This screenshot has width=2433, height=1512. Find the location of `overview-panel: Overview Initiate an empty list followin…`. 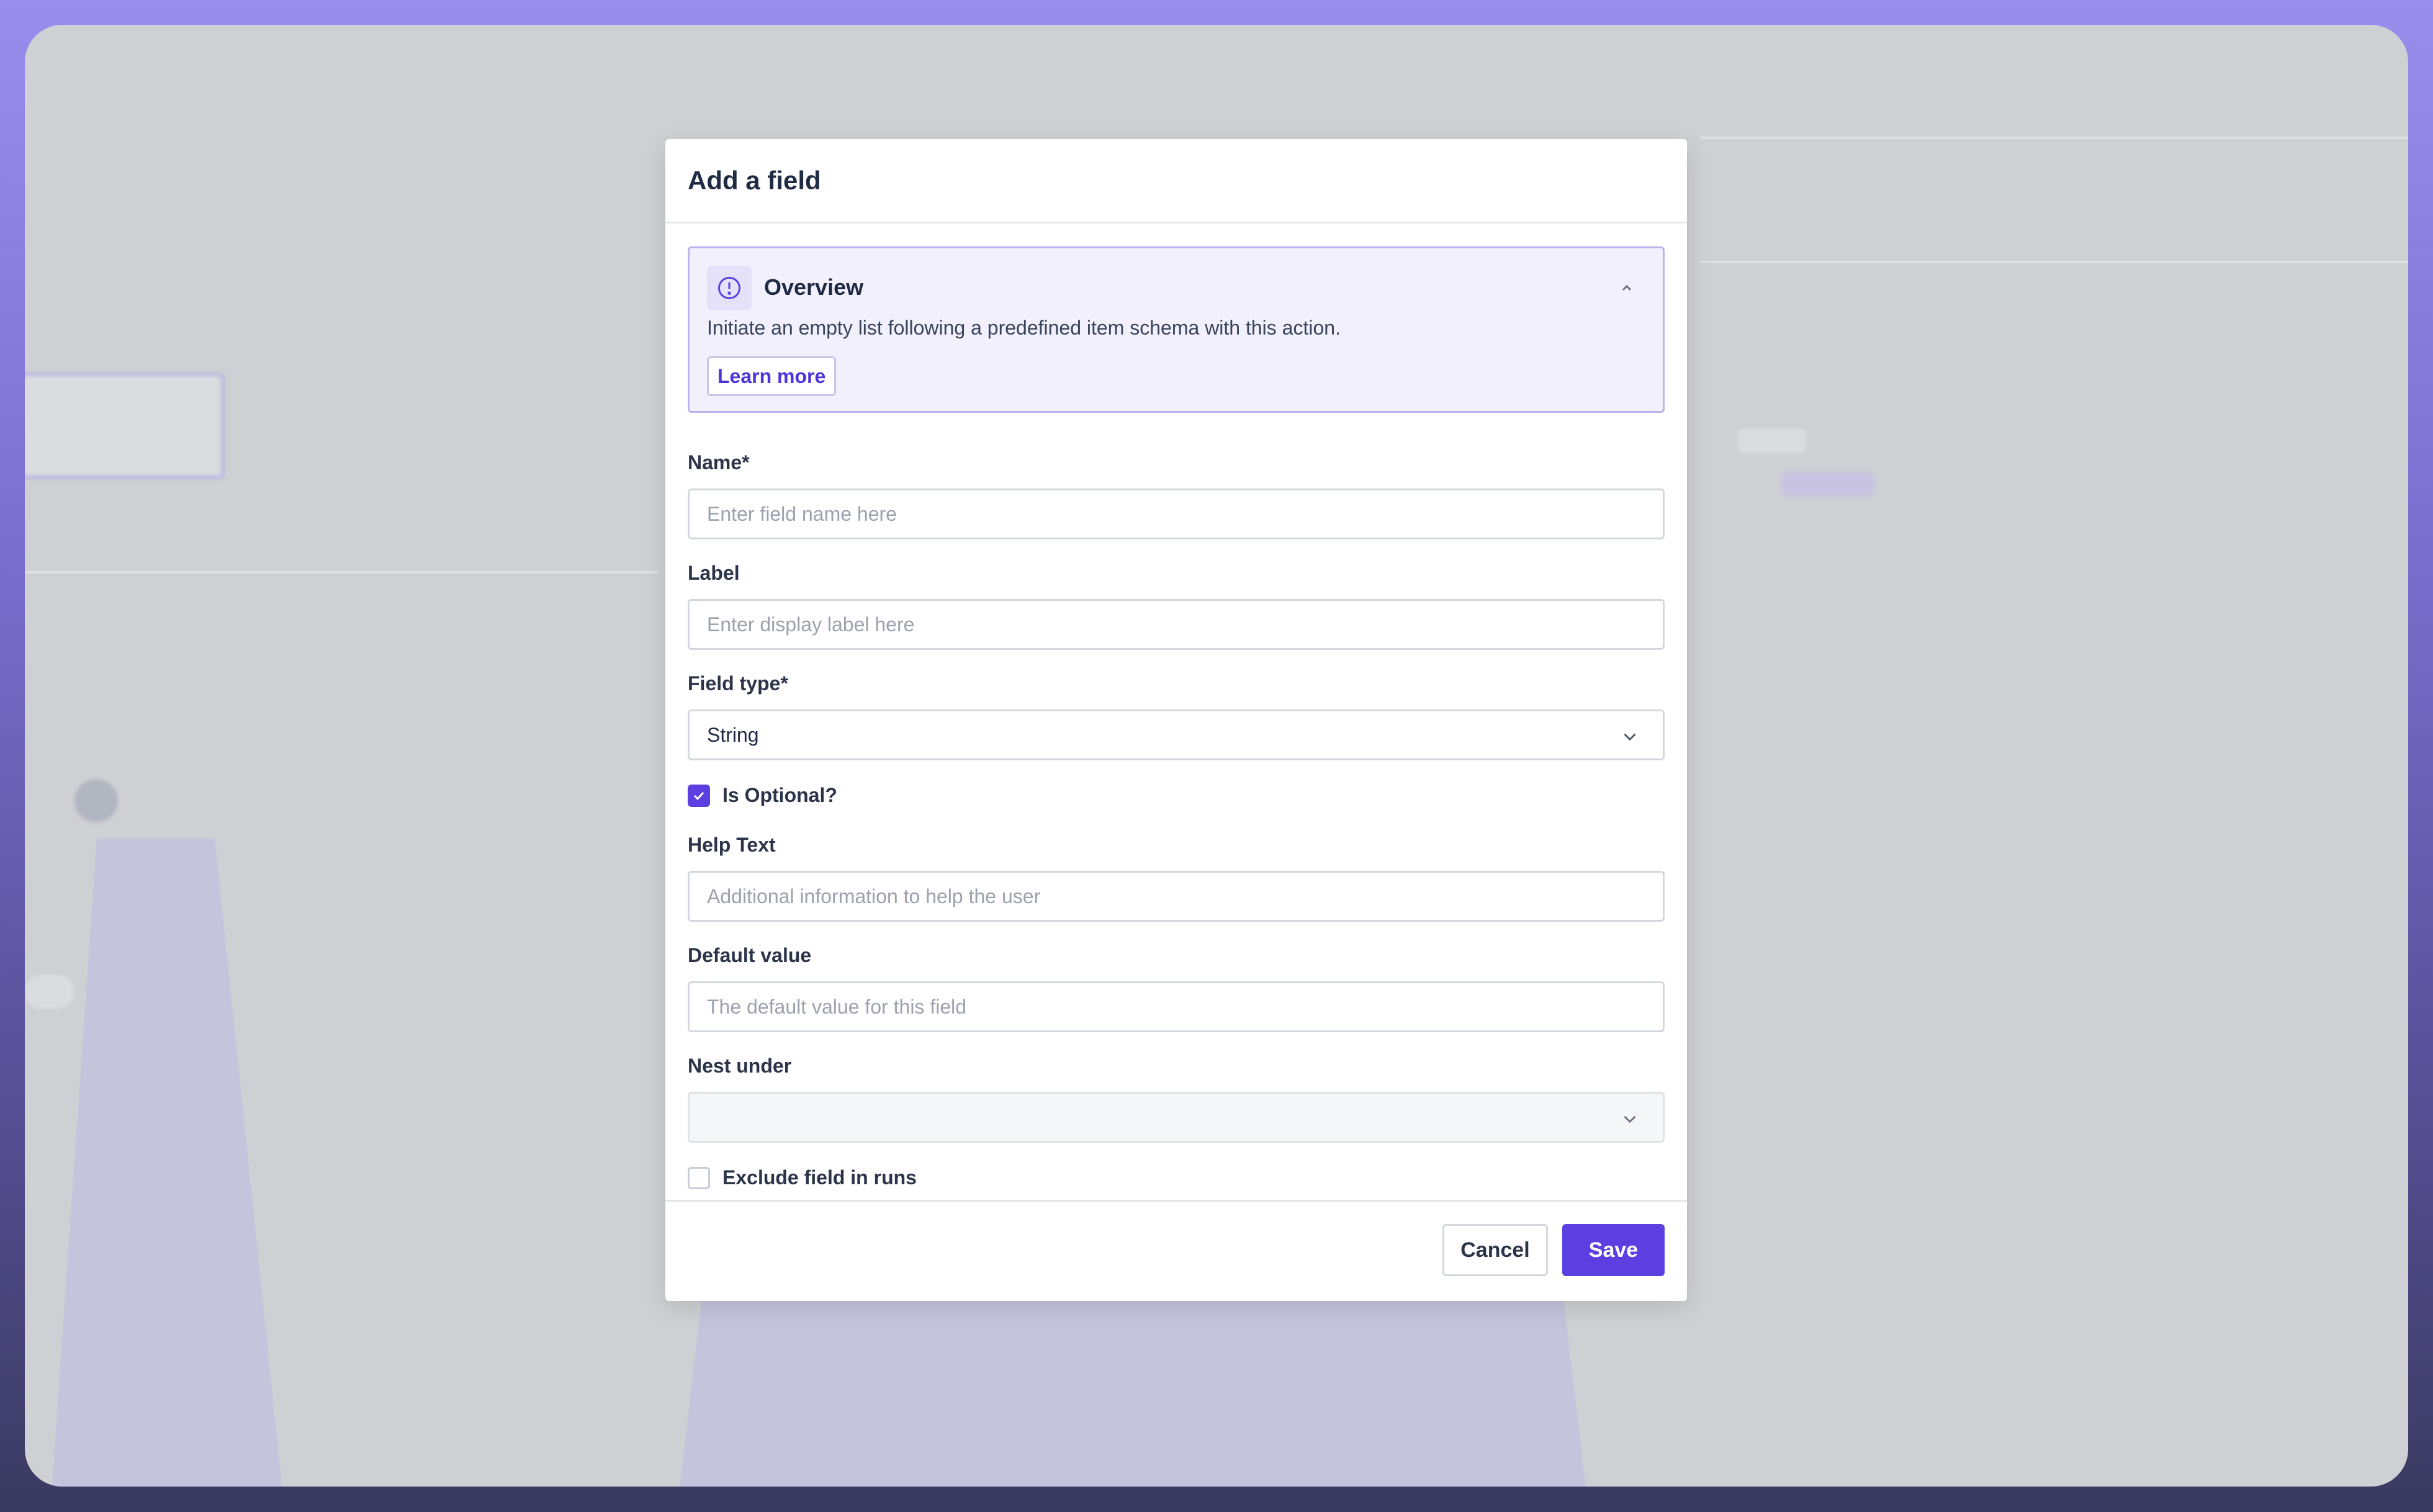

overview-panel: Overview Initiate an empty list followin… is located at coordinates (1176, 329).